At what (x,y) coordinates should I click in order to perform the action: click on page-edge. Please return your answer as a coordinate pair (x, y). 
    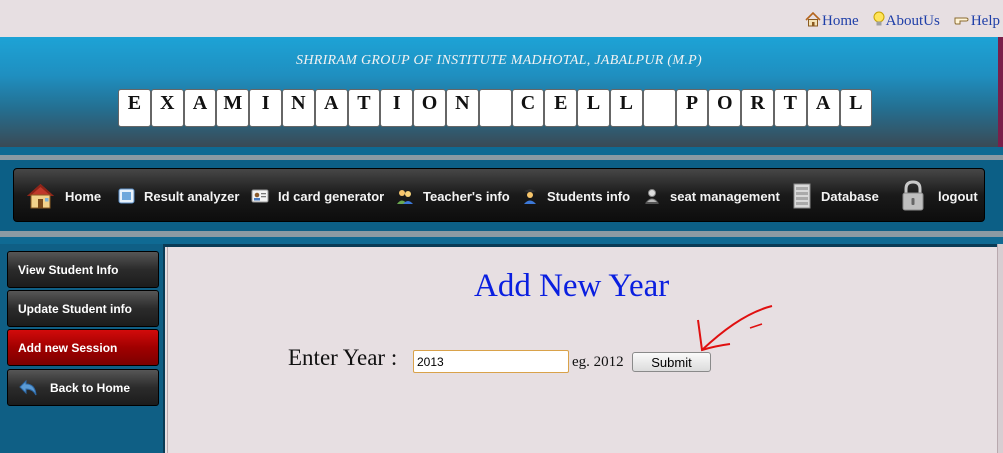
    Looking at the image, I should click on (1000, 348).